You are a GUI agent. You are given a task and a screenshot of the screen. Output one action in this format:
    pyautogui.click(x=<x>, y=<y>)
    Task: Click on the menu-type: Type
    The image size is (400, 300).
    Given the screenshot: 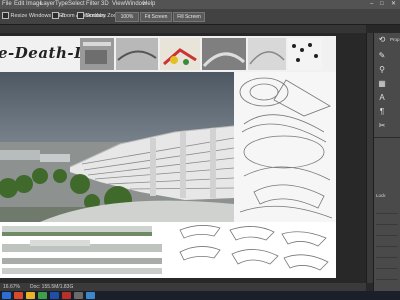 What is the action you would take?
    pyautogui.click(x=61, y=4)
    